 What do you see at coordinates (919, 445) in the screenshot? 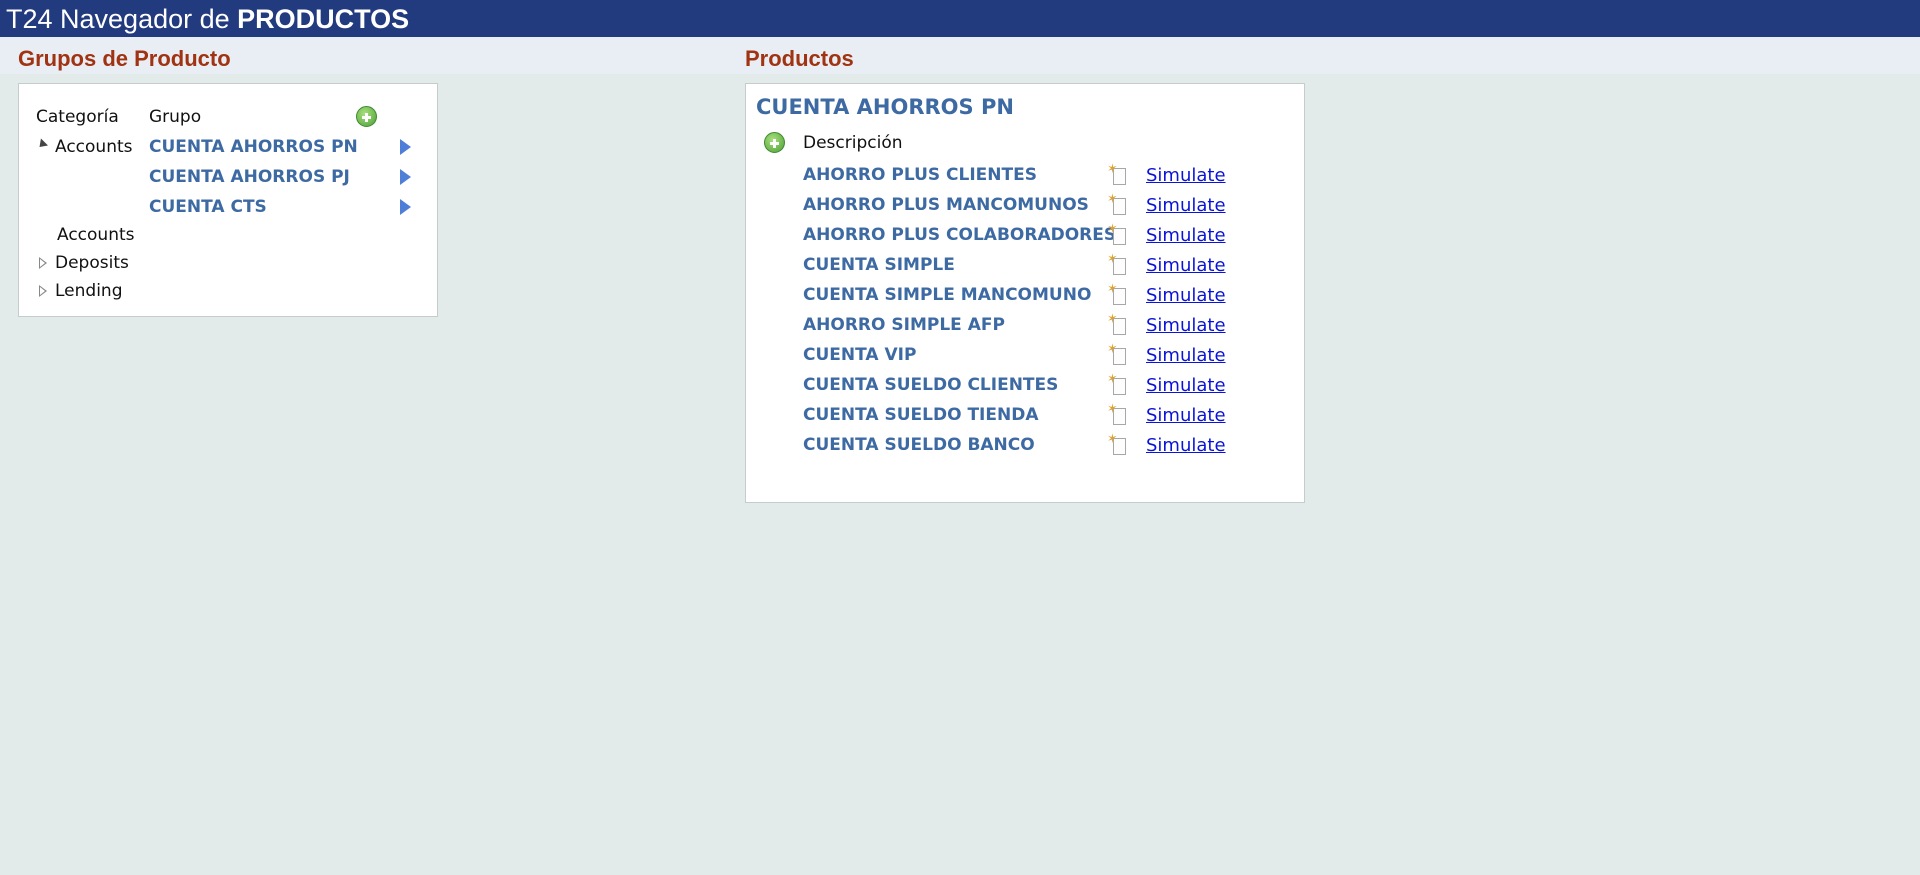
I see `product-row-label: CUENTA SUELDO BANCO` at bounding box center [919, 445].